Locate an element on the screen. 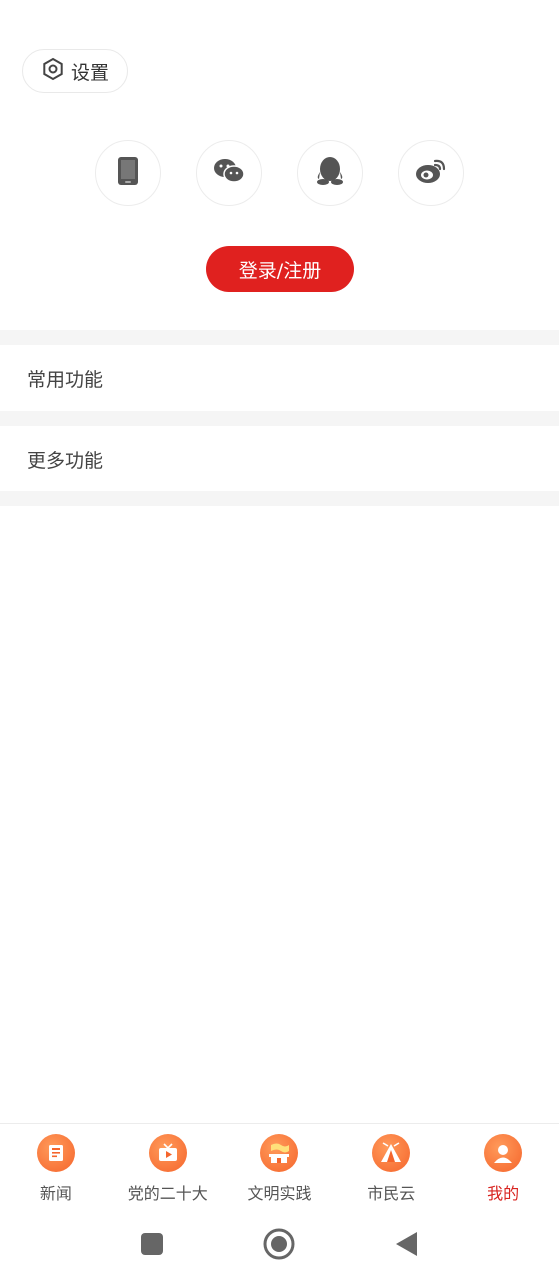  tab-label: 党的二十大 is located at coordinates (167, 1193).